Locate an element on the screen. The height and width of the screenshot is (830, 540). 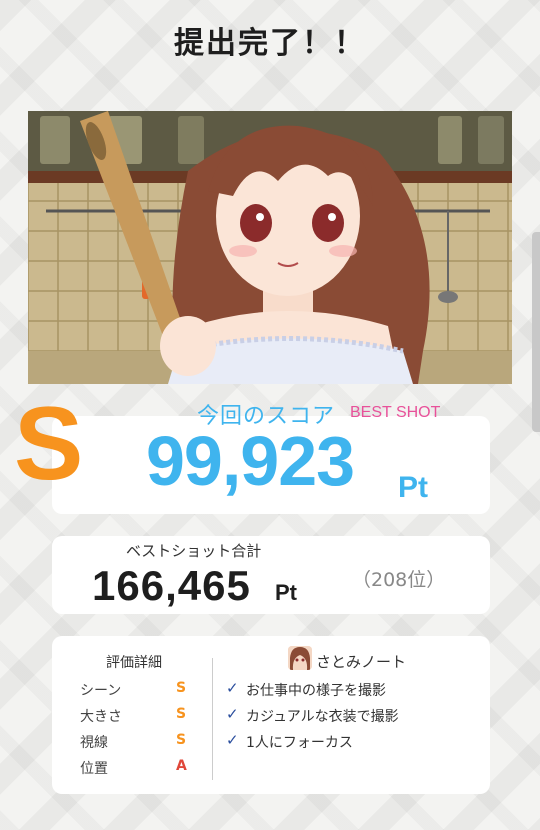
score-value: 99,923 is located at coordinates (250, 461).